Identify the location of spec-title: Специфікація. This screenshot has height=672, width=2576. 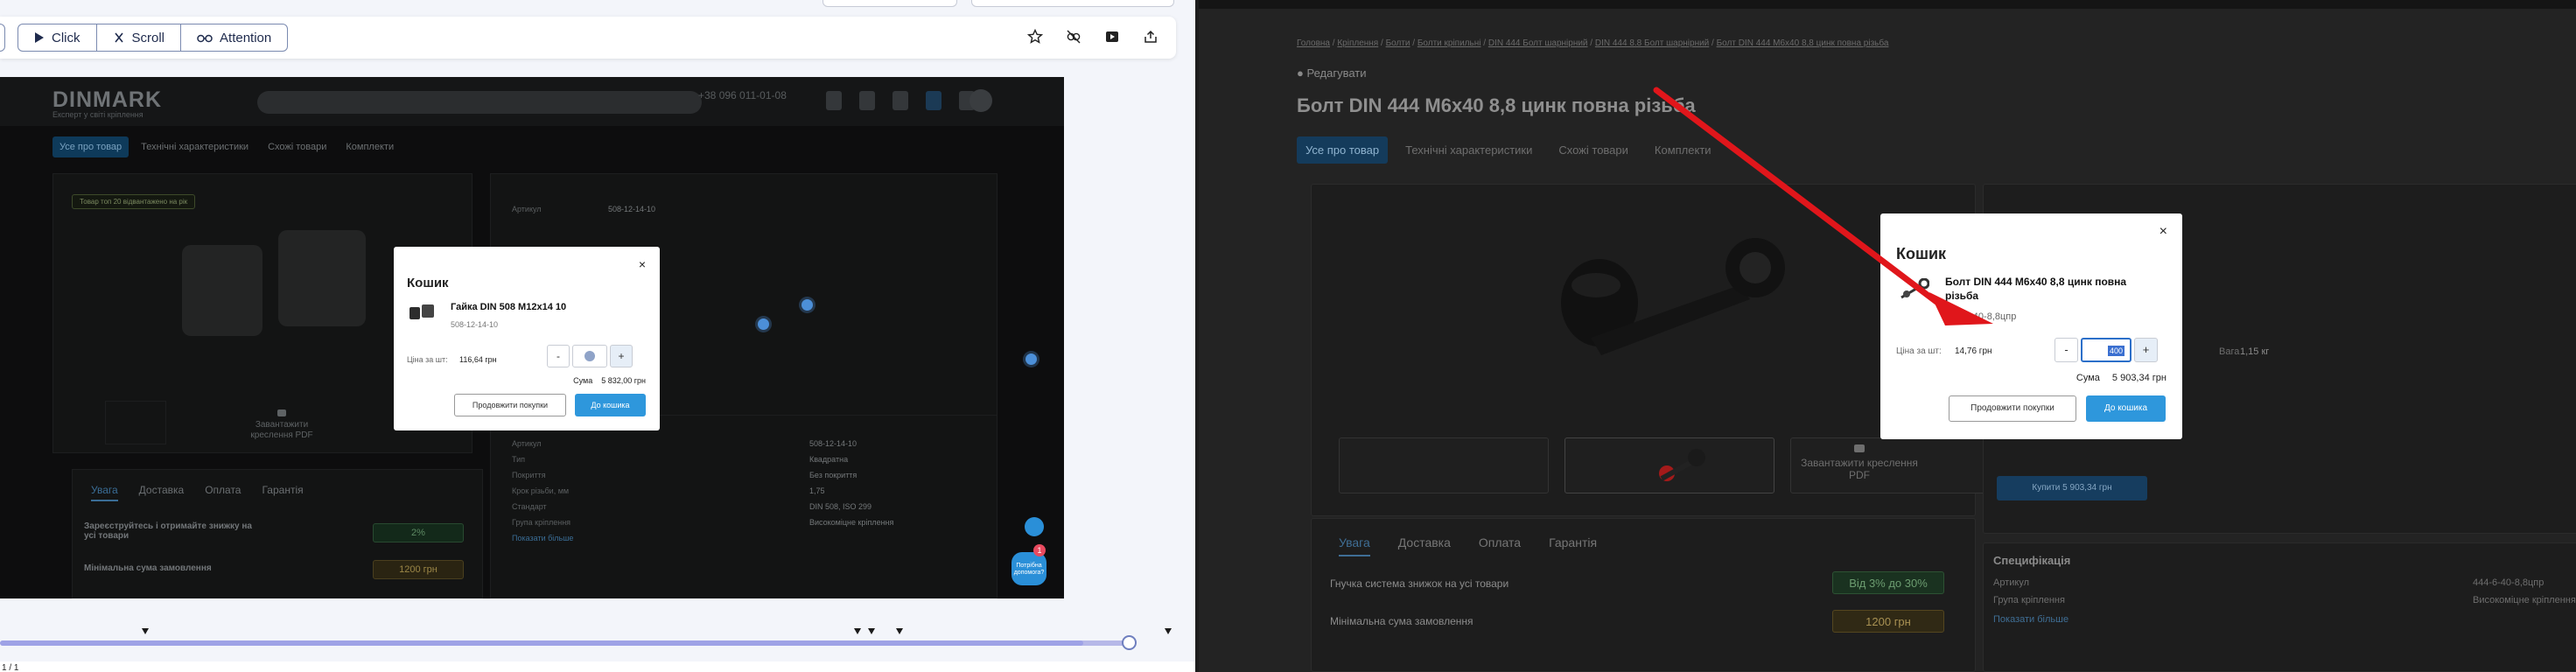
(2032, 560).